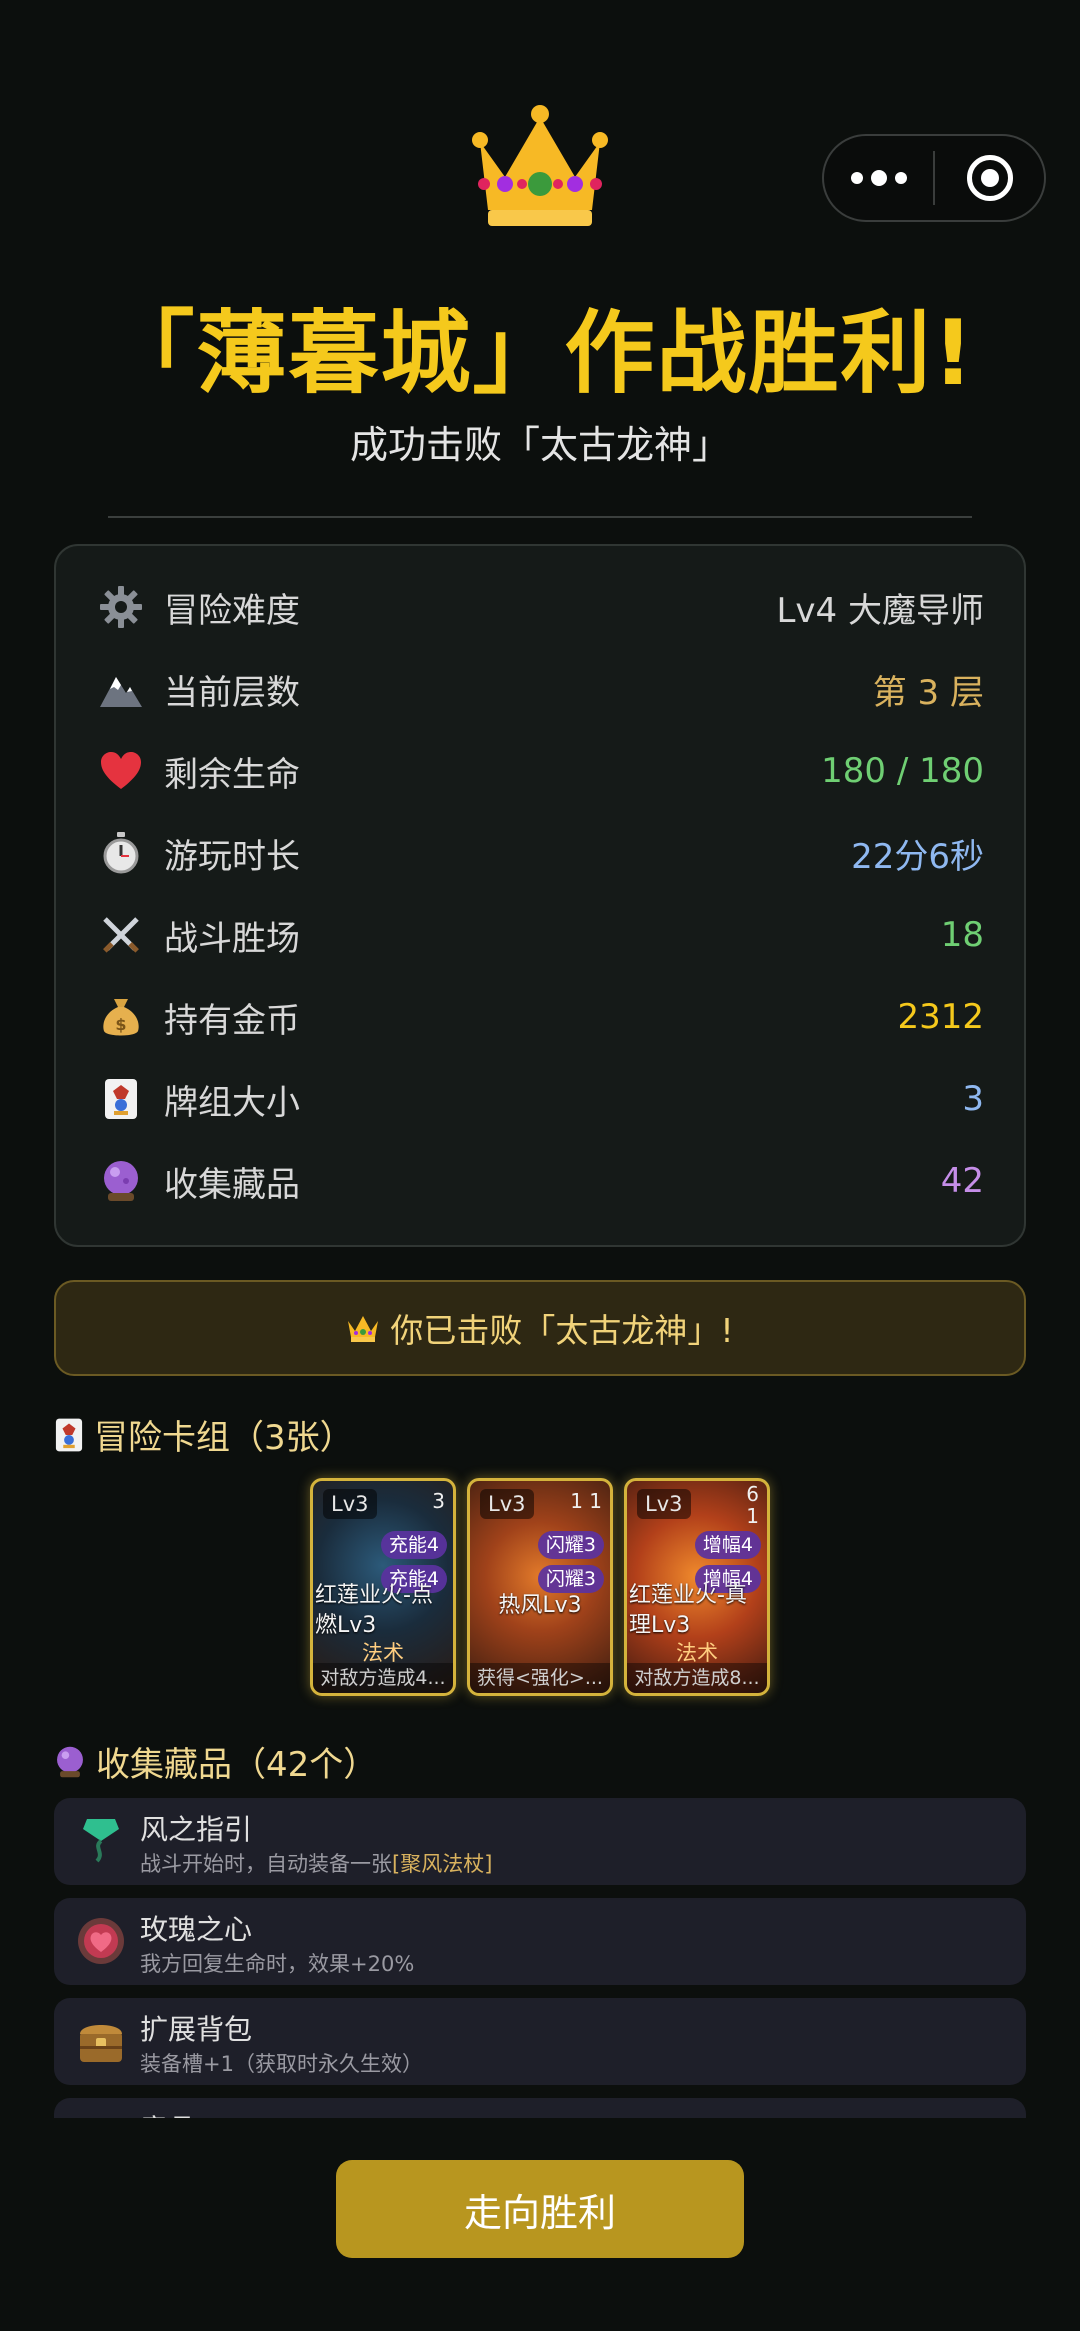 This screenshot has height=2331, width=1080. What do you see at coordinates (438, 1501) in the screenshot?
I see `card-corner-value: 3` at bounding box center [438, 1501].